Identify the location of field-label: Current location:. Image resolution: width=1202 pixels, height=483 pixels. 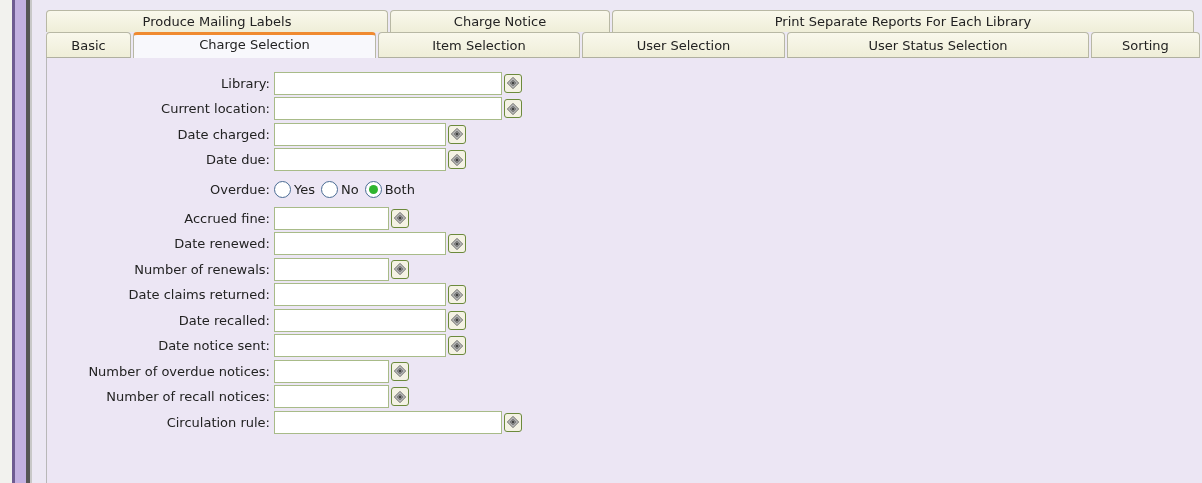
(215, 109).